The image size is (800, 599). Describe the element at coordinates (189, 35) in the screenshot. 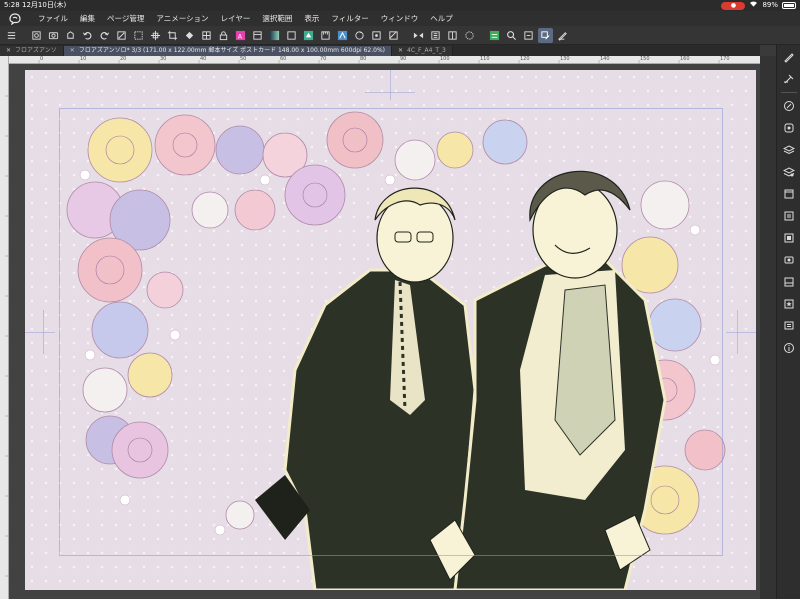

I see `fill-icon` at that location.